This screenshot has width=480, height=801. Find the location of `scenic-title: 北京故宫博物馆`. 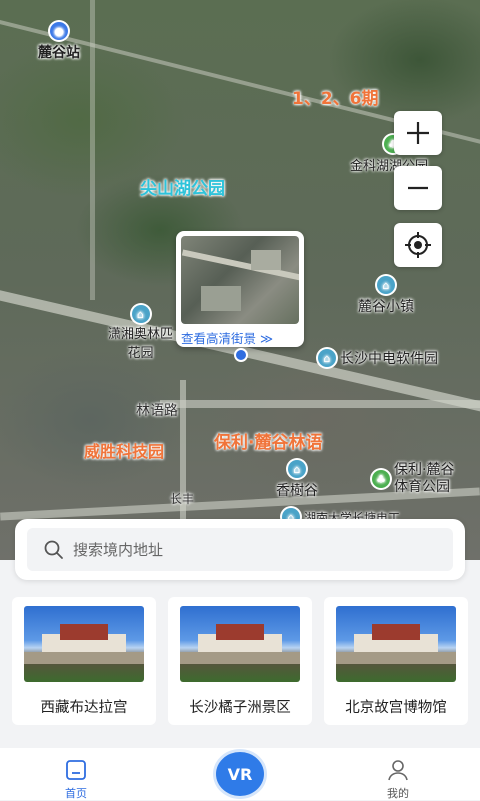

scenic-title: 北京故宫博物馆 is located at coordinates (396, 708).